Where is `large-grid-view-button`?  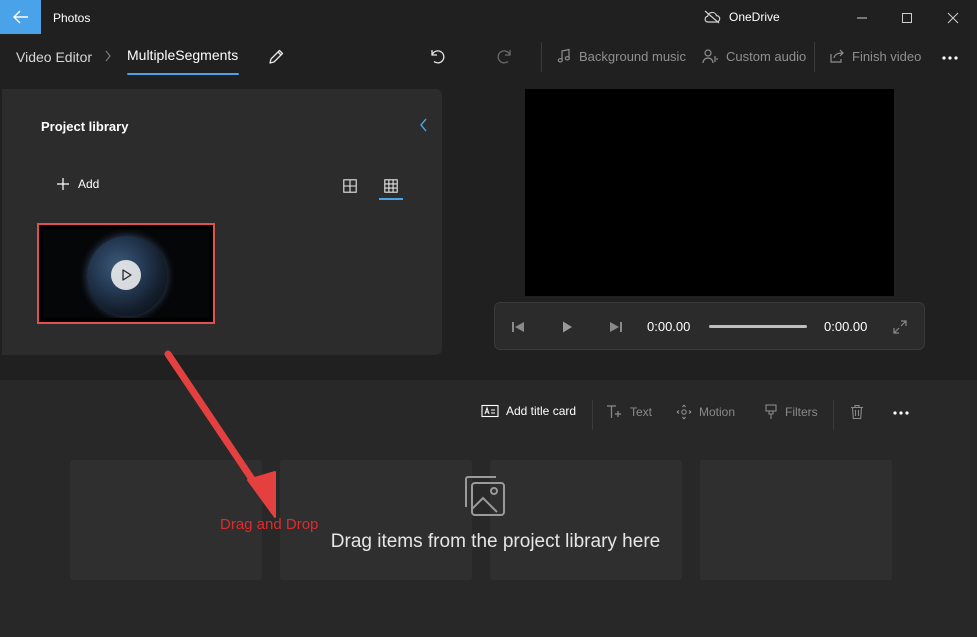
large-grid-view-button is located at coordinates (350, 186).